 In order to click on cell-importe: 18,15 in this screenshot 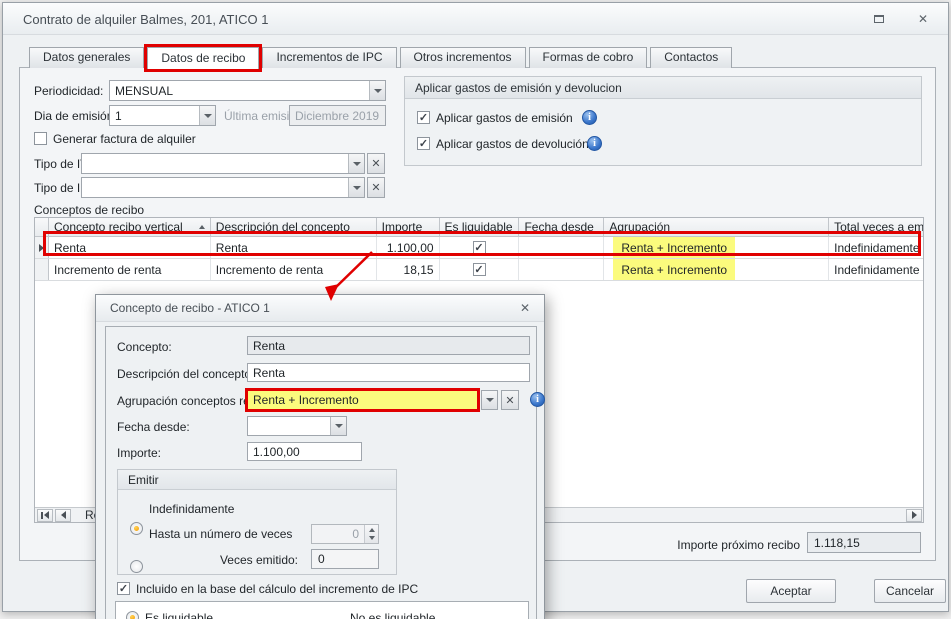, I will do `click(408, 269)`.